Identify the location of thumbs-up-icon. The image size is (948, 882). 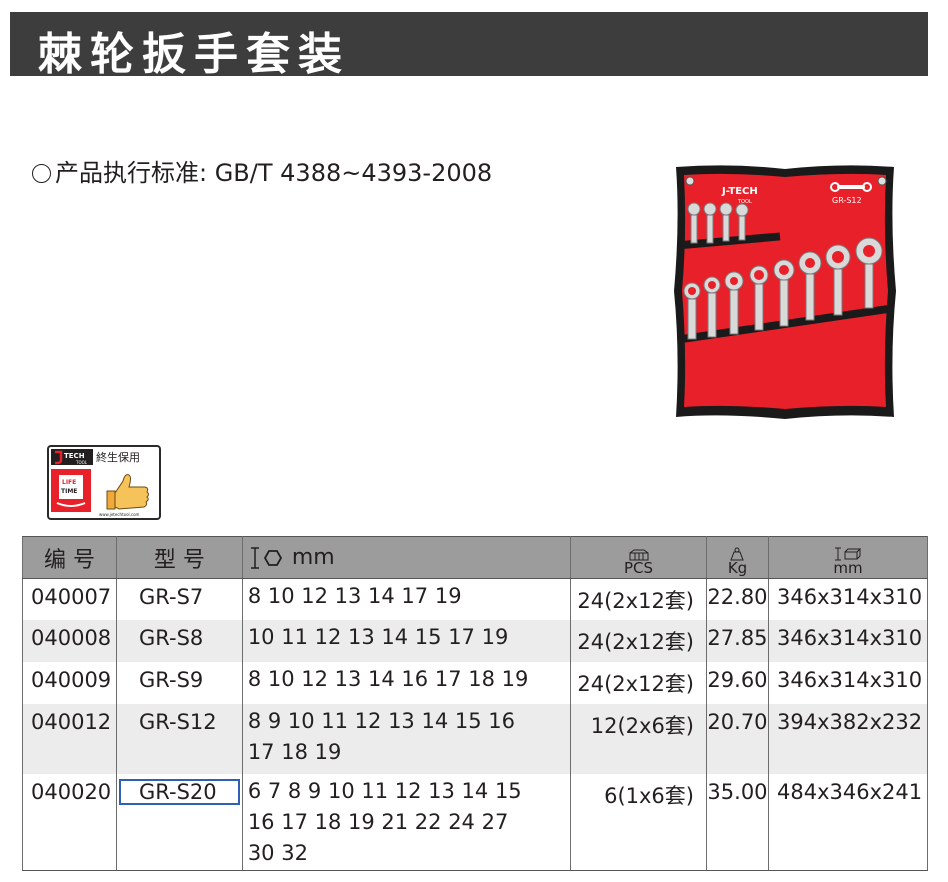
(127, 492).